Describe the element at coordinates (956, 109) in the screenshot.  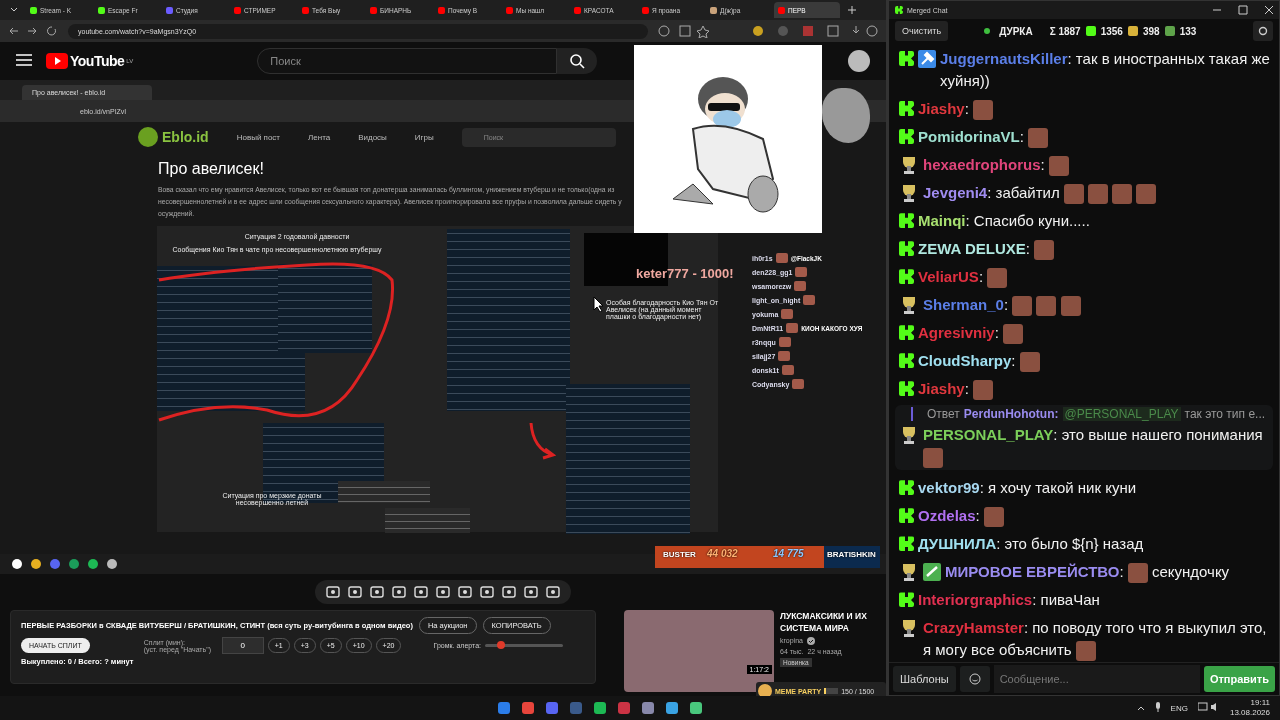
I see `chat-message: Jiashy:` at that location.